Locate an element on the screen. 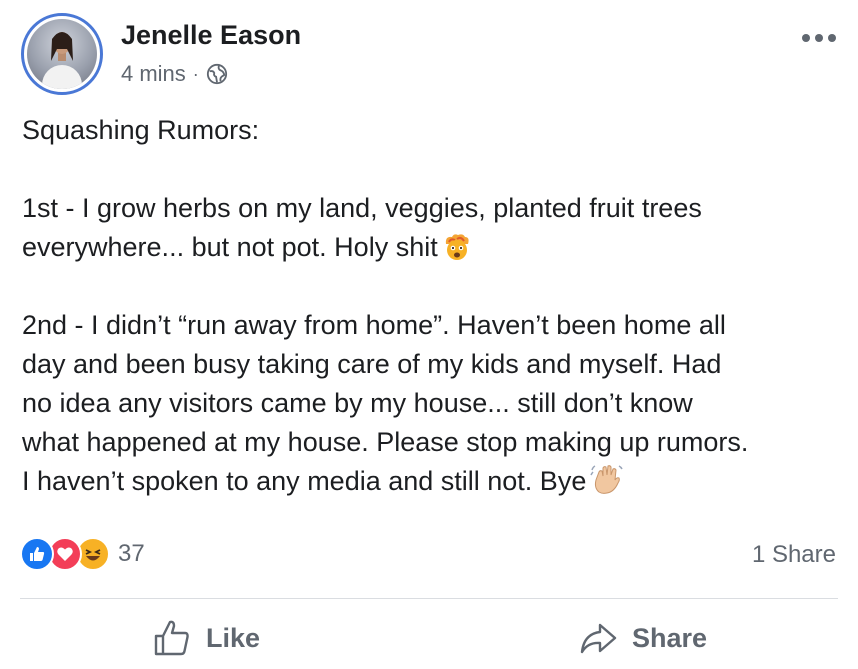  share-button: Share is located at coordinates (642, 638).